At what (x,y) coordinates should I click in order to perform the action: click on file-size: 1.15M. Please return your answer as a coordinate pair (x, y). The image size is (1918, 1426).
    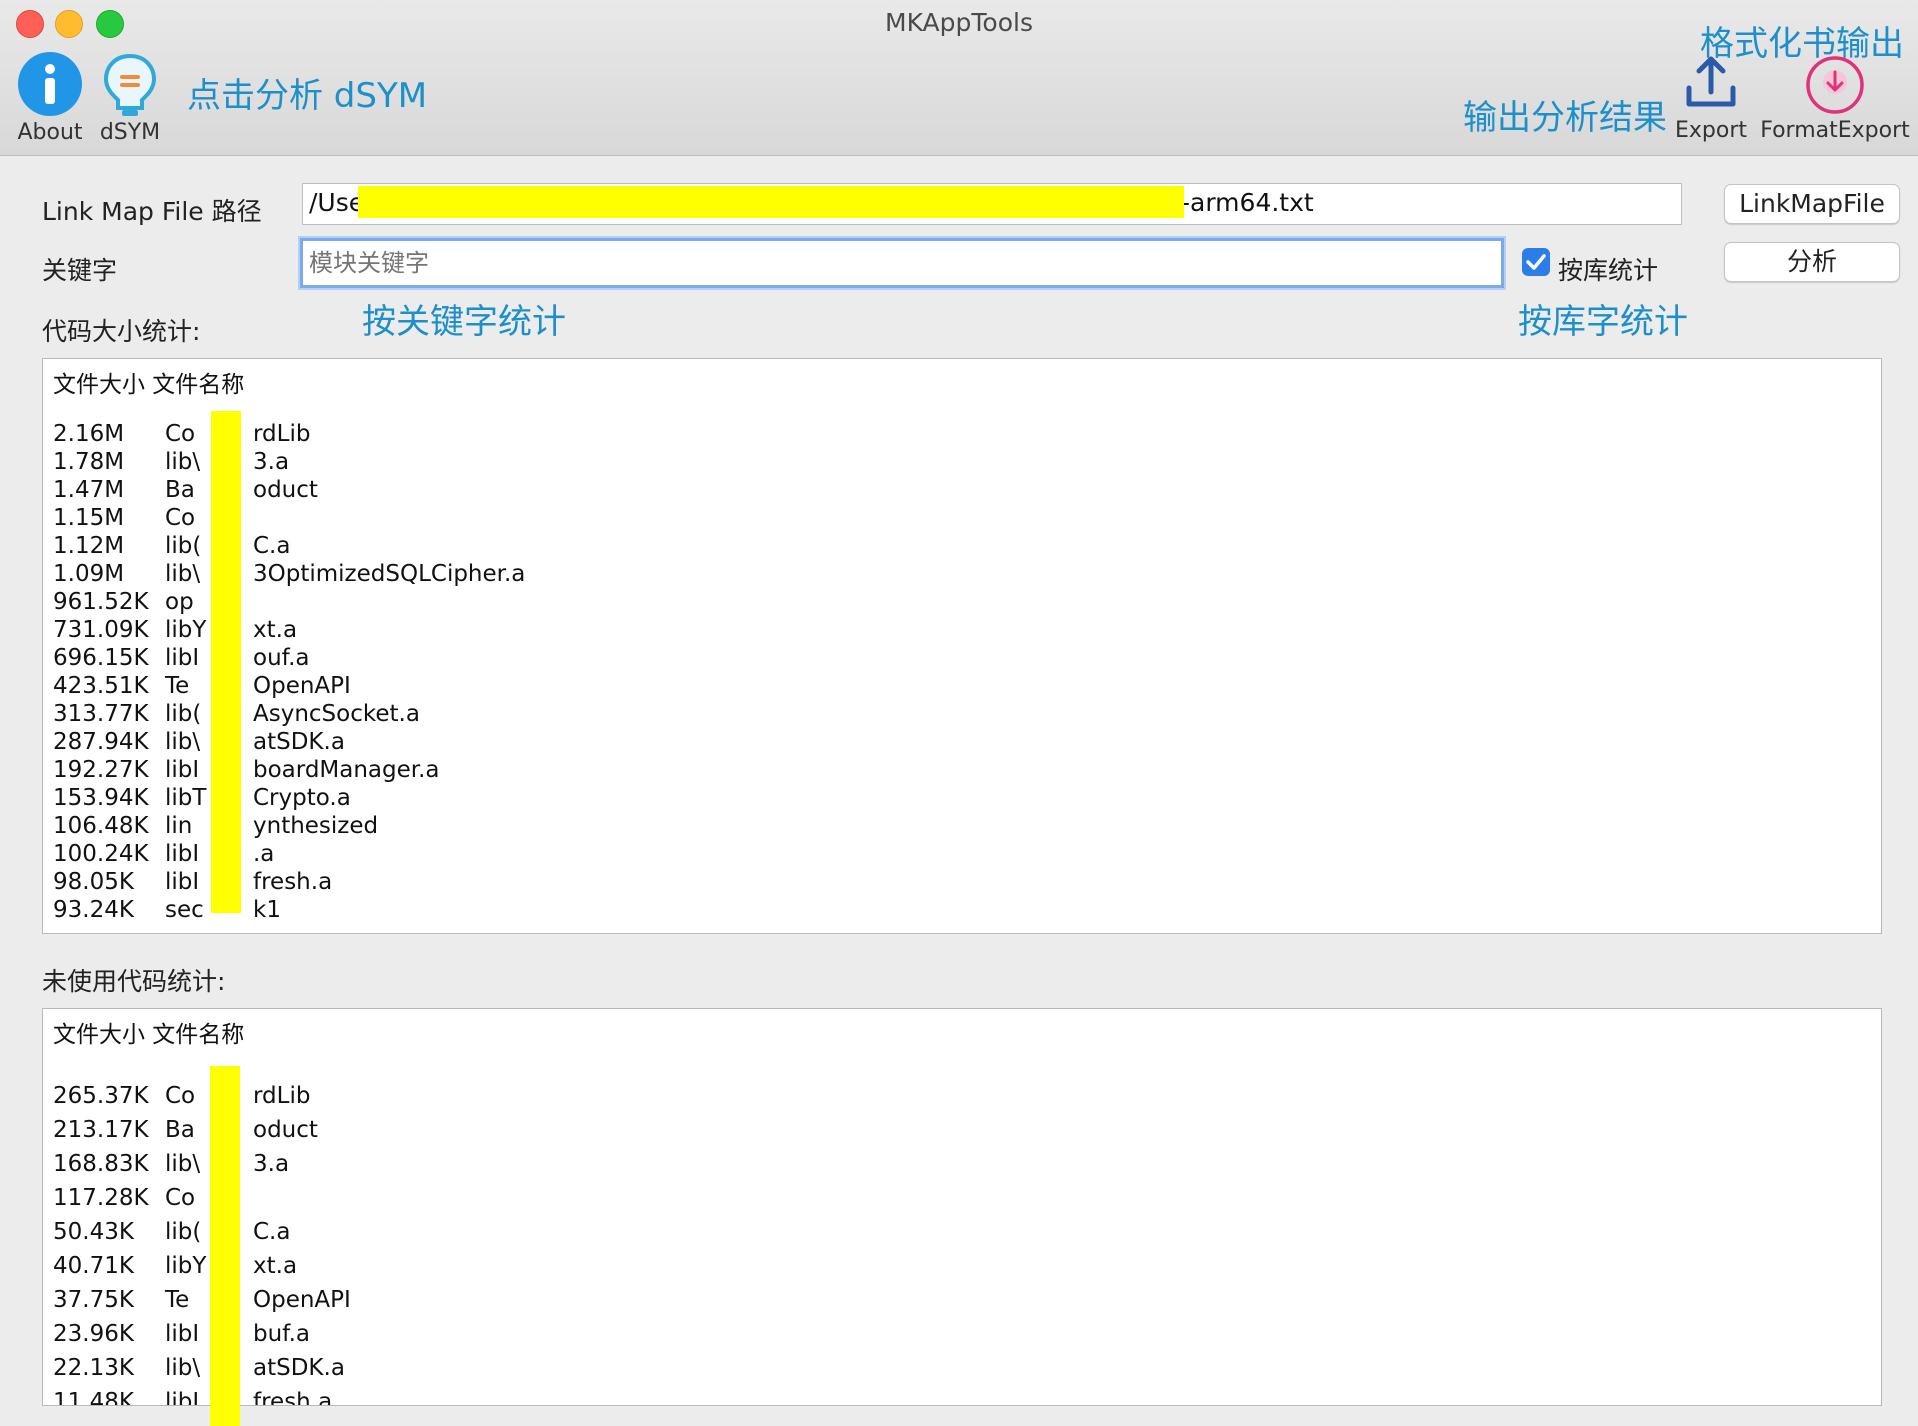
    Looking at the image, I should click on (89, 518).